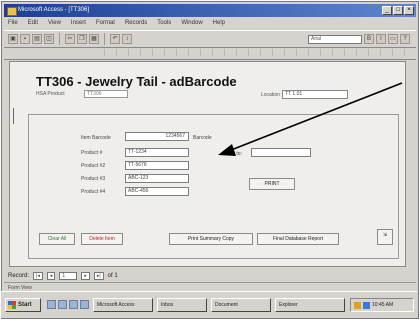  What do you see at coordinates (315, 94) in the screenshot?
I see `location-field: TT 1.01` at bounding box center [315, 94].